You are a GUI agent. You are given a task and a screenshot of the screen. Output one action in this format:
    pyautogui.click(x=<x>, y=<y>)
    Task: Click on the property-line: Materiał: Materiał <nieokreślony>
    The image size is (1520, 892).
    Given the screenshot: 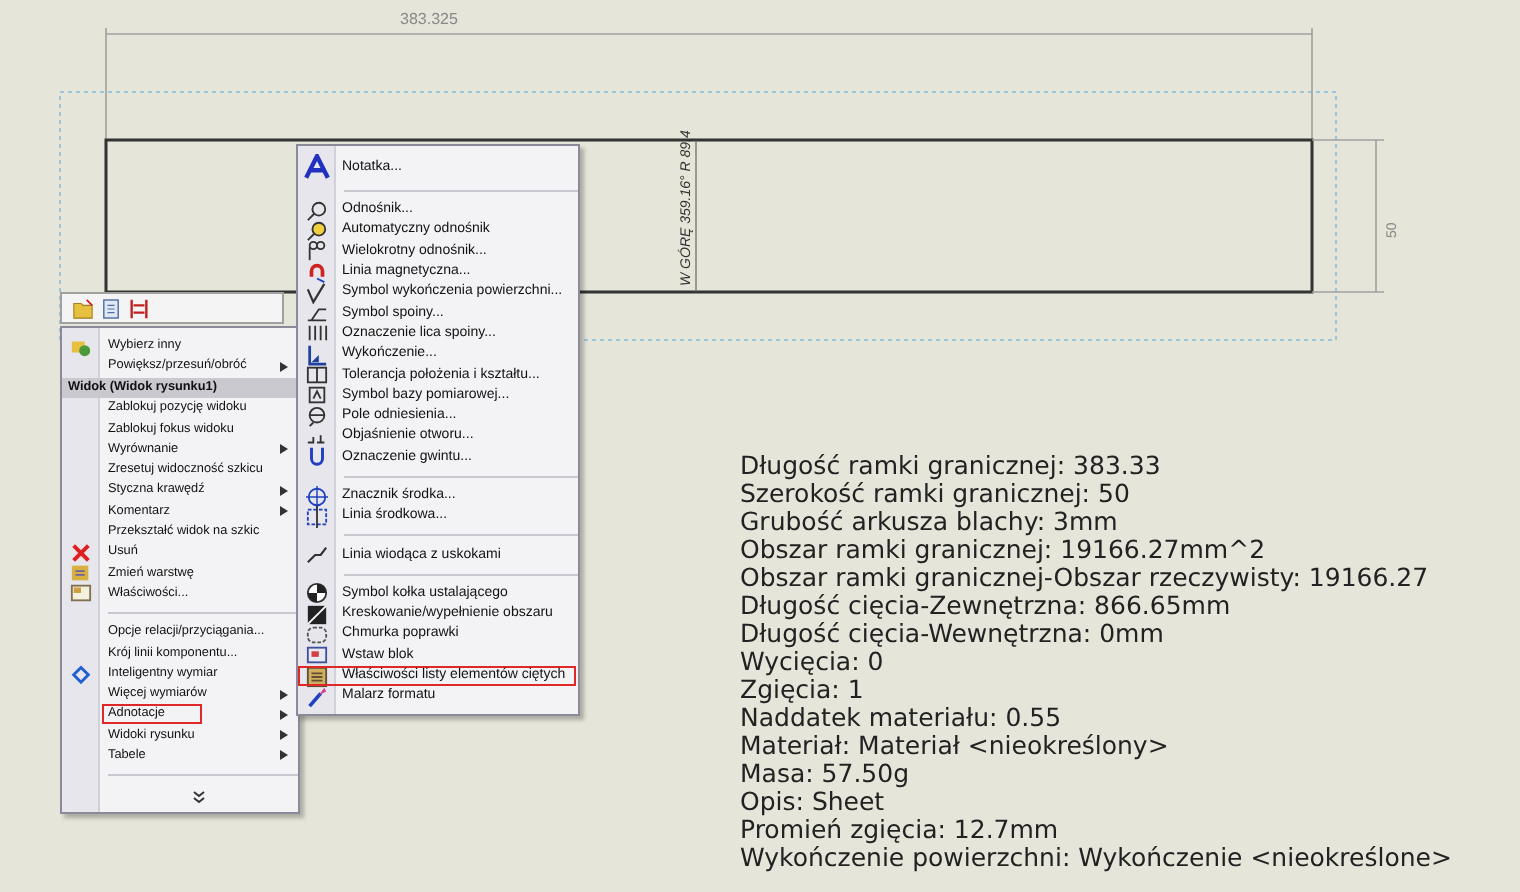 What is the action you would take?
    pyautogui.click(x=955, y=746)
    